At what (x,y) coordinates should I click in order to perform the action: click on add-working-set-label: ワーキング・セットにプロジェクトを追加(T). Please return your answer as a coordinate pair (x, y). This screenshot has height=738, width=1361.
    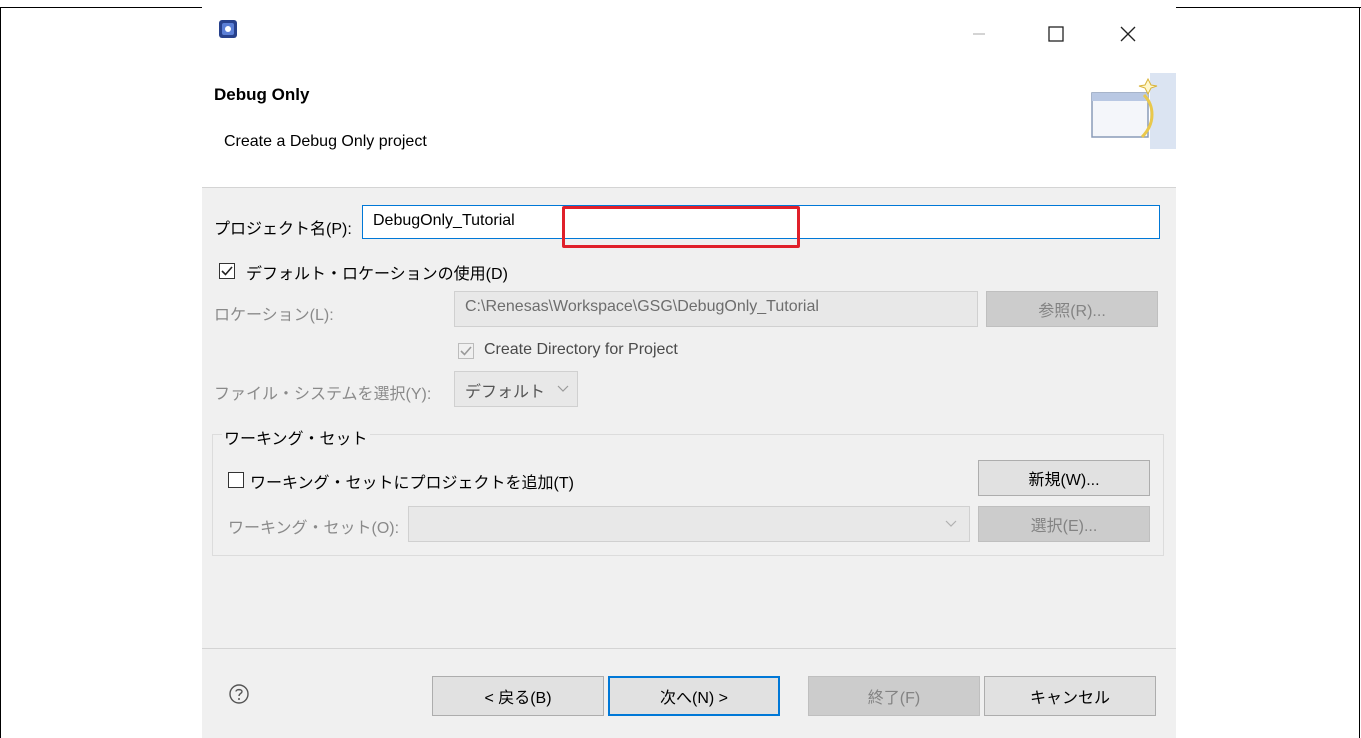
    Looking at the image, I should click on (412, 483).